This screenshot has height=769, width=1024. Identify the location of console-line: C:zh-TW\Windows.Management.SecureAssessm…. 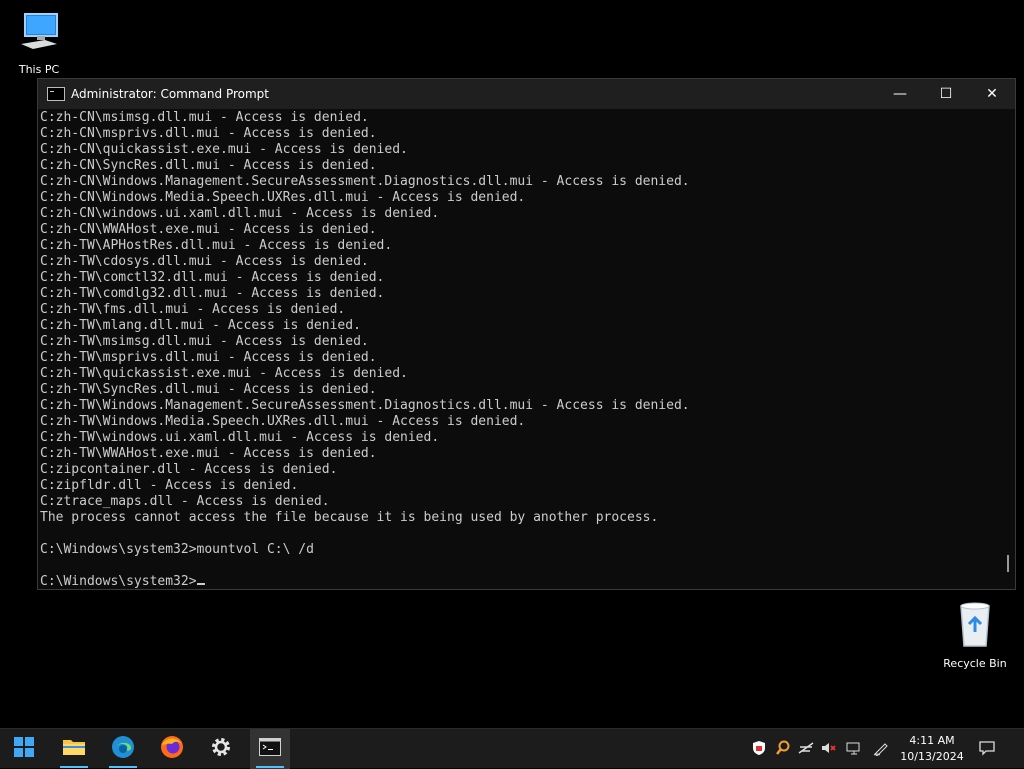
(365, 405).